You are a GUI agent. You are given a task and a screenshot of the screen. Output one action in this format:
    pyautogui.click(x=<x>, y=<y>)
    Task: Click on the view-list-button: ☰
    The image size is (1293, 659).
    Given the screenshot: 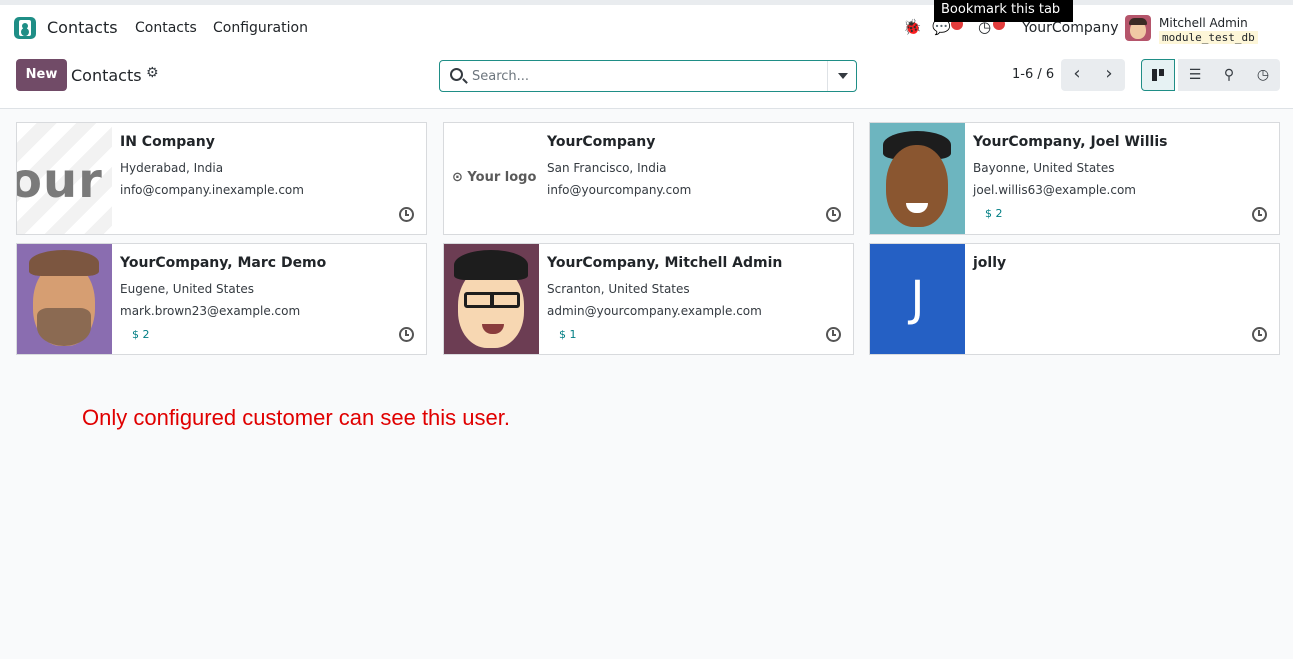 What is the action you would take?
    pyautogui.click(x=1195, y=75)
    